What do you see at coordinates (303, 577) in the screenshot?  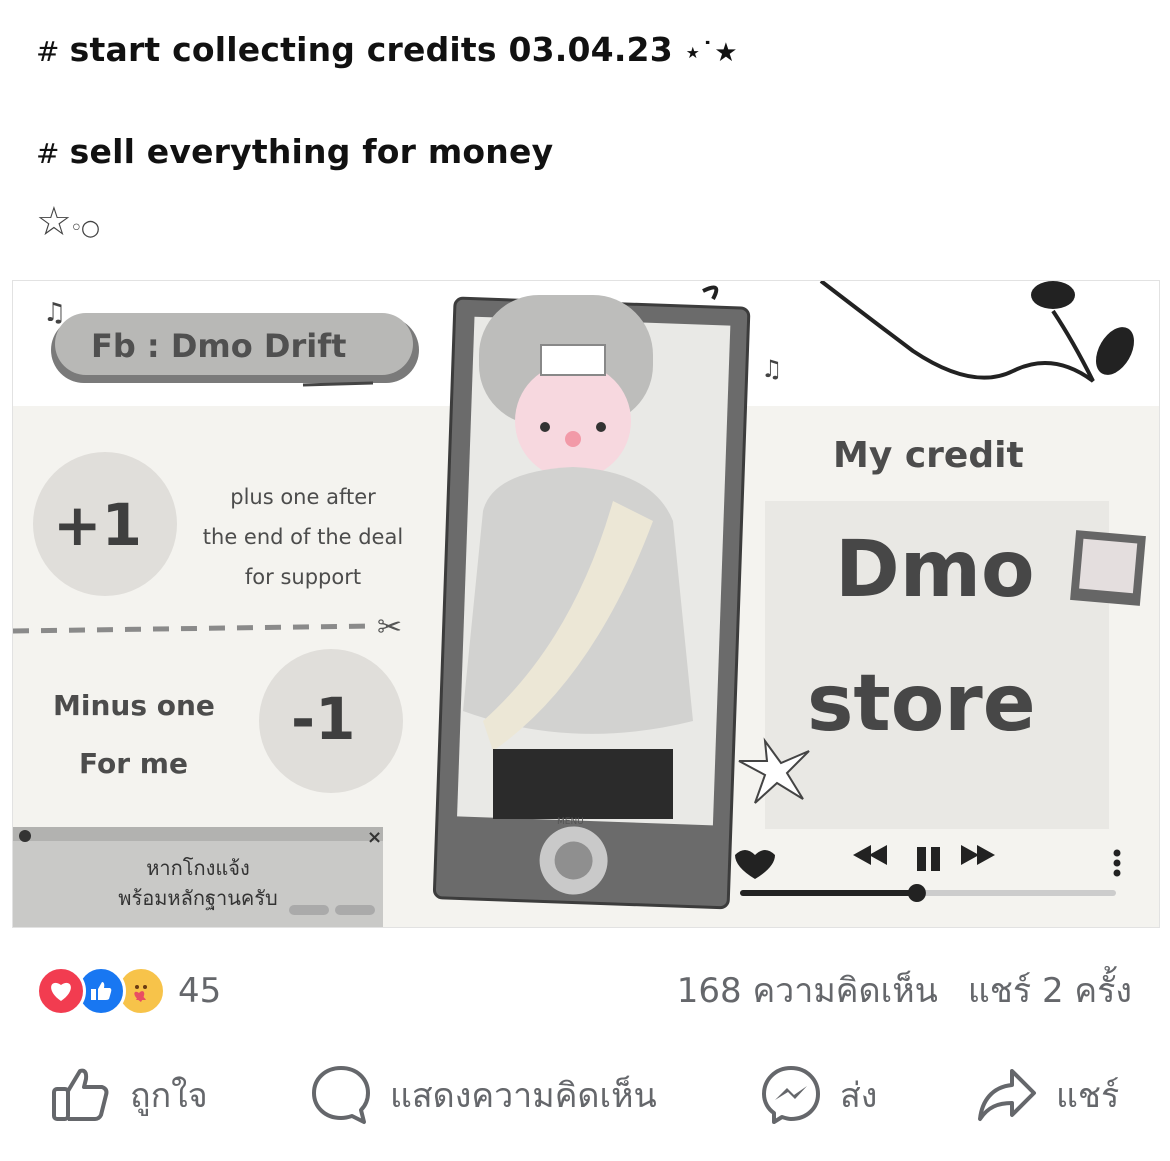 I see `plus-line-3: for support` at bounding box center [303, 577].